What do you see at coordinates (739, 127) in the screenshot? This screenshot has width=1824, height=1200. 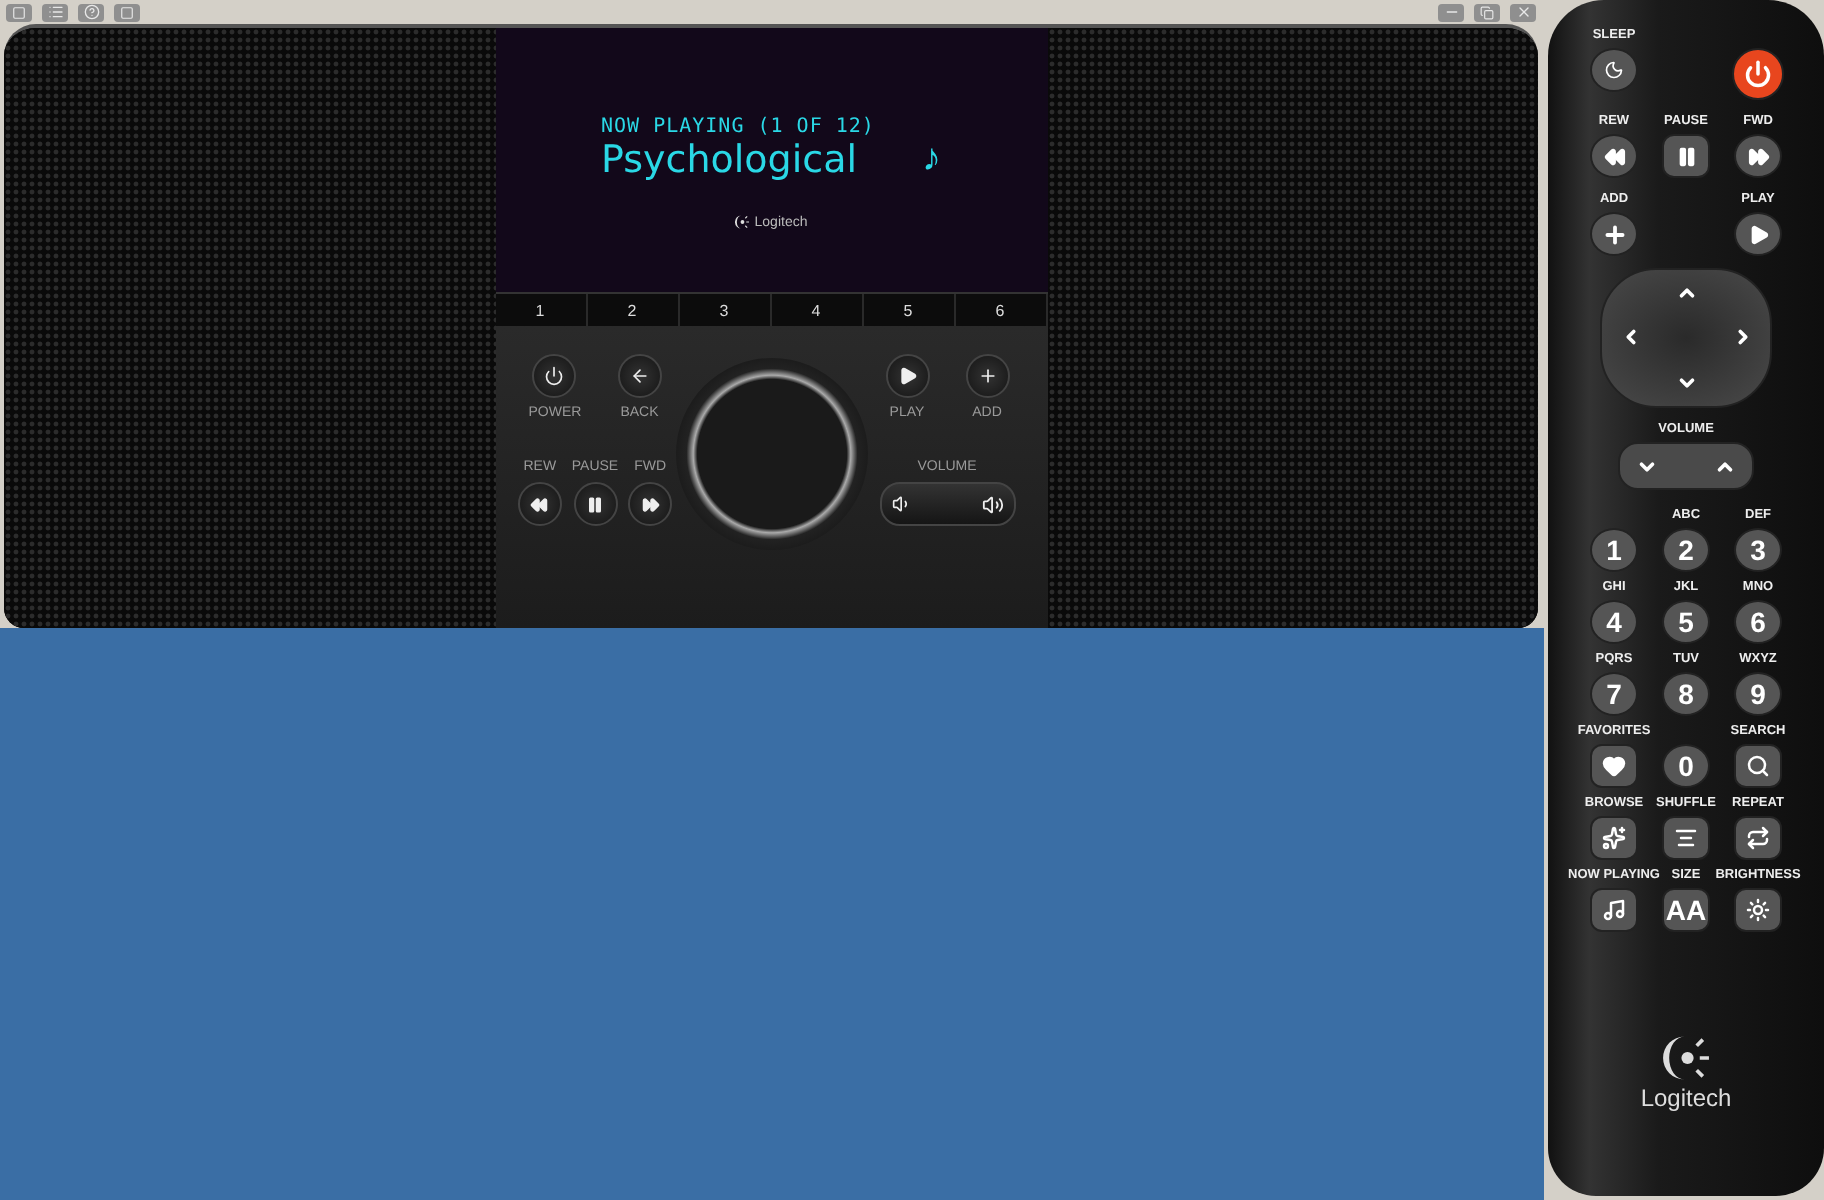 I see `now-playing-header: NOW PLAYING (1 OF 12)` at bounding box center [739, 127].